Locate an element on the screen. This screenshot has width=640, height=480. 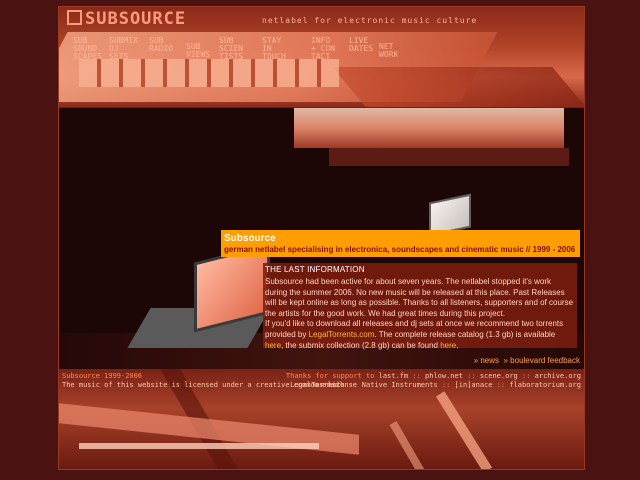
feedback-link: » boulevard feedback is located at coordinates (542, 360).